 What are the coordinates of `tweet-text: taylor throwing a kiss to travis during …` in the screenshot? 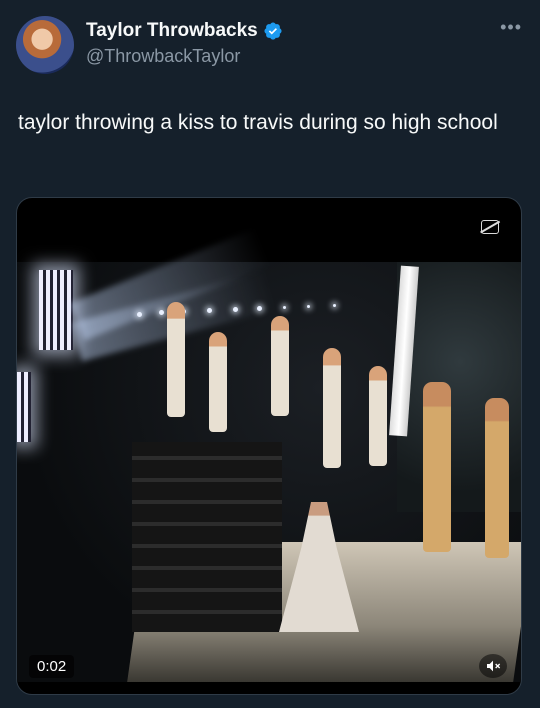 It's located at (258, 122).